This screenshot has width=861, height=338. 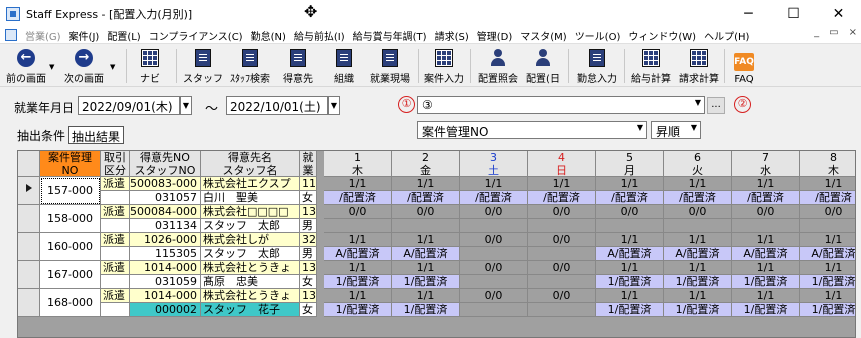 What do you see at coordinates (43, 35) in the screenshot?
I see `menu-sales: 営業(G)` at bounding box center [43, 35].